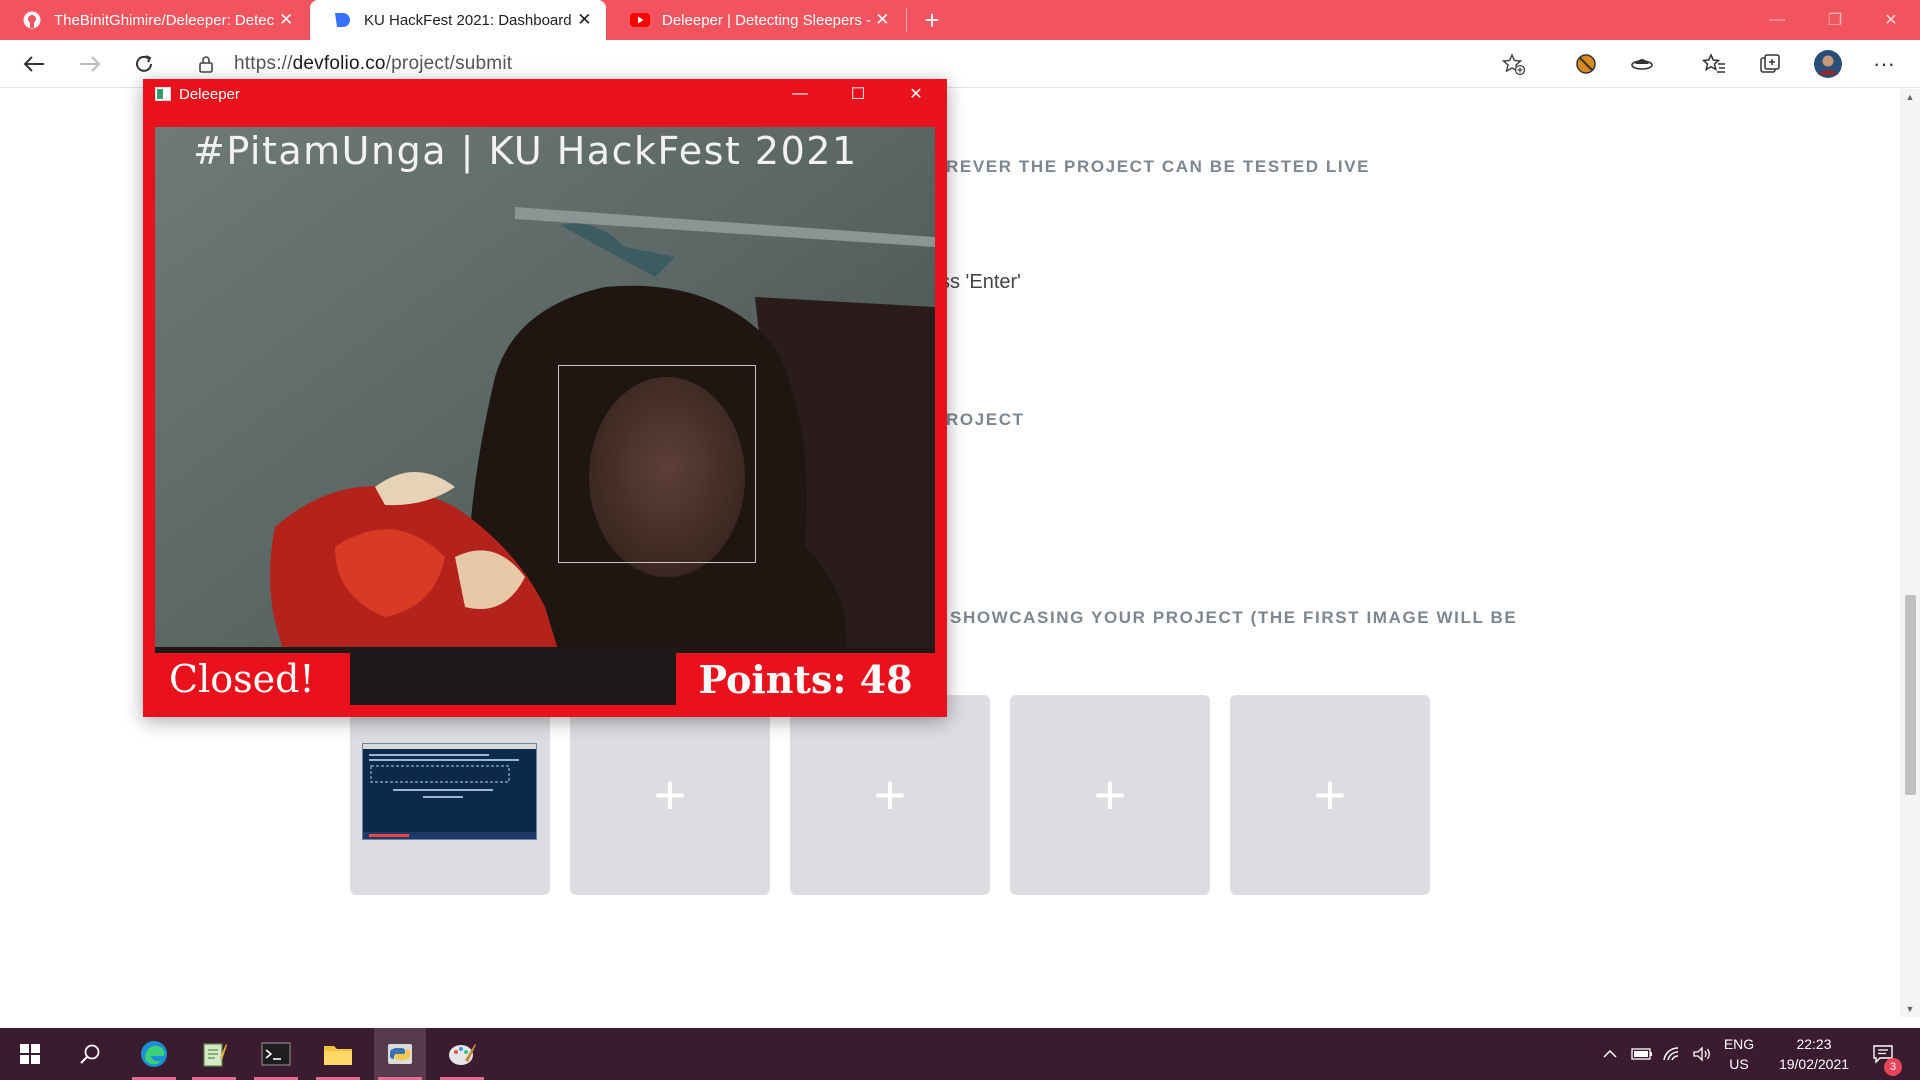 This screenshot has height=1080, width=1920. I want to click on terminal-icon, so click(276, 1054).